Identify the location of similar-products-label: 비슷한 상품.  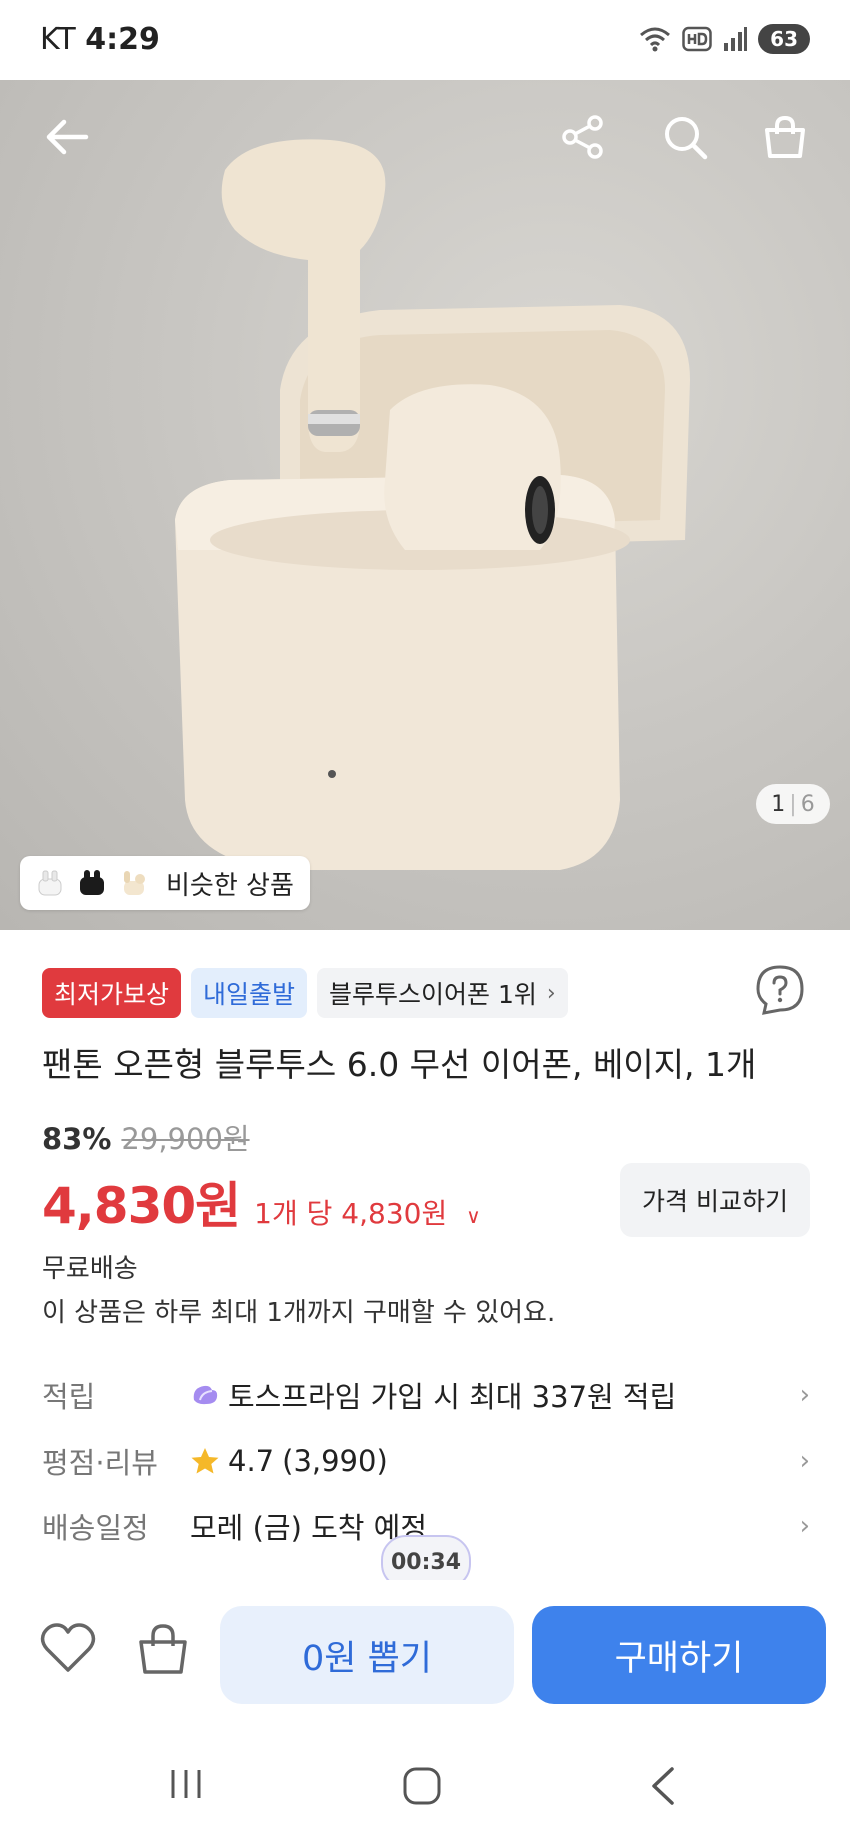
(230, 885).